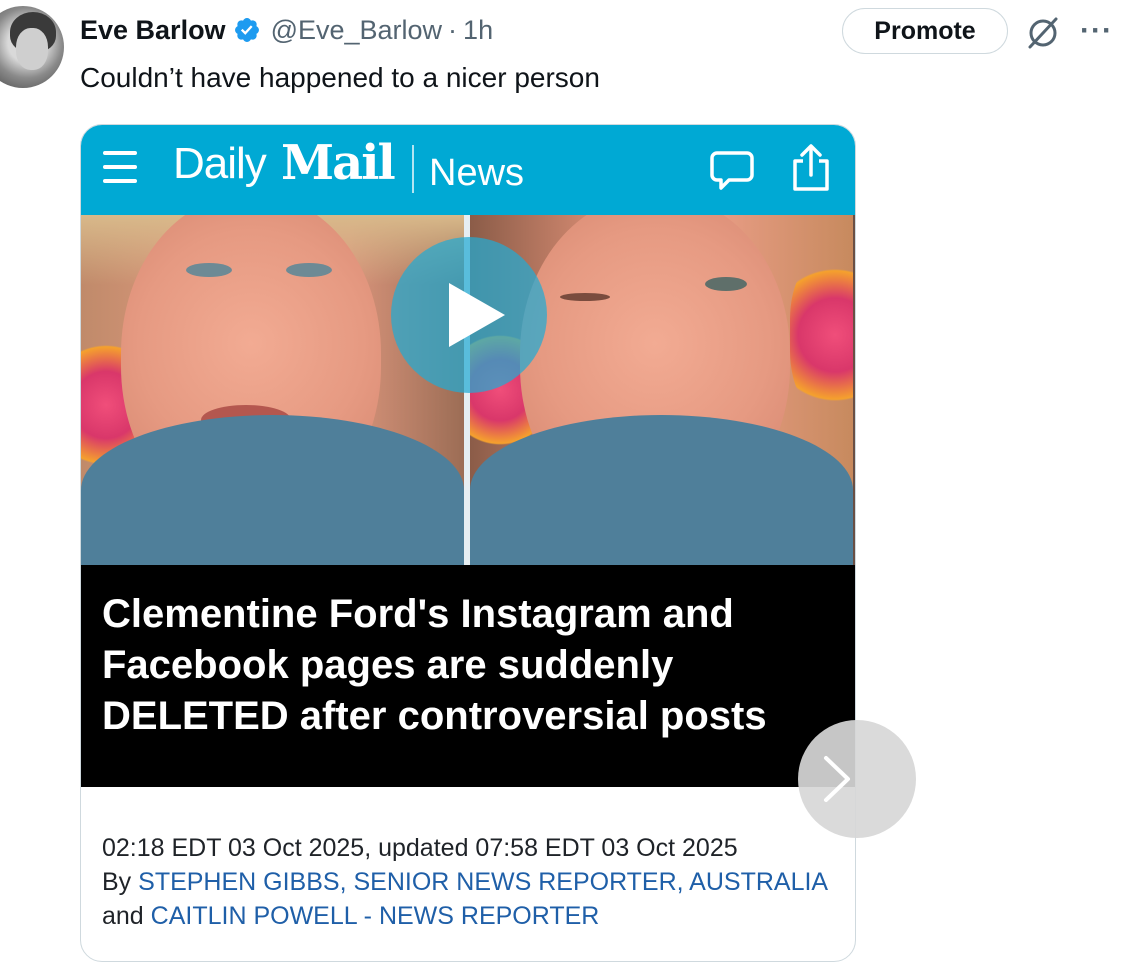  I want to click on shirt-right, so click(661, 490).